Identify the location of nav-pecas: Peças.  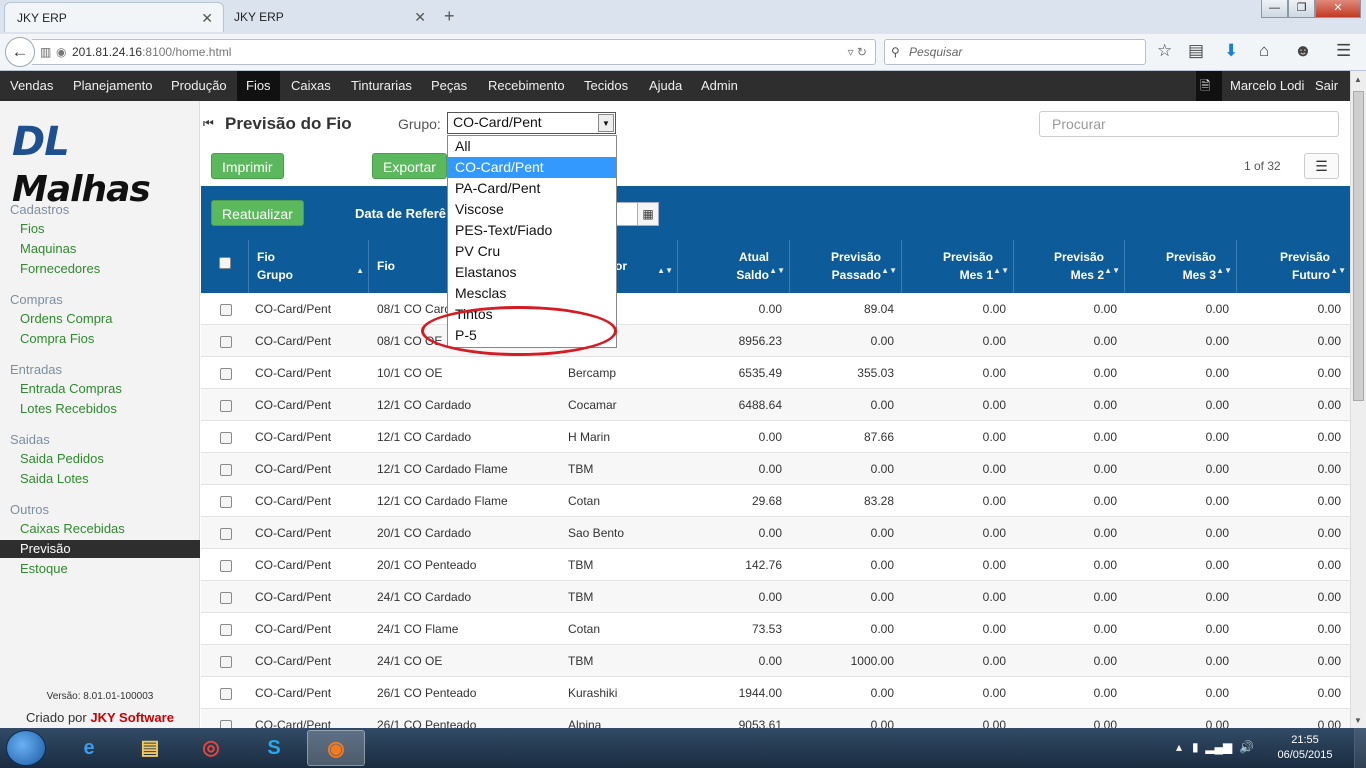
(449, 86).